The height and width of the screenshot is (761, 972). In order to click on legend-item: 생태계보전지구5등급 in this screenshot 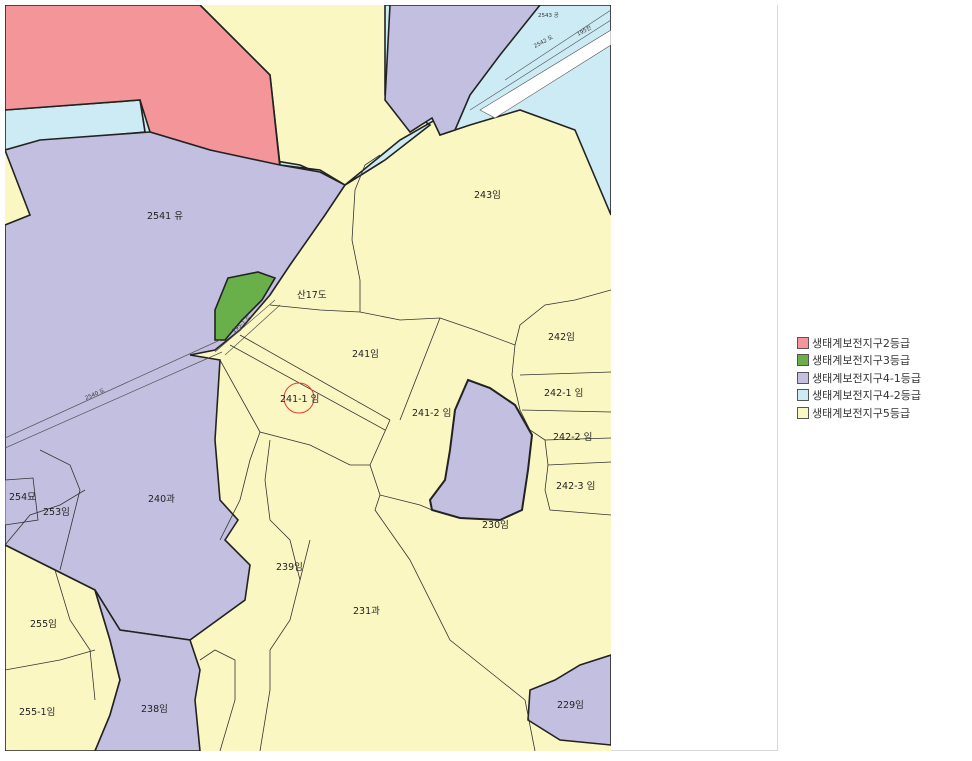, I will do `click(882, 413)`.